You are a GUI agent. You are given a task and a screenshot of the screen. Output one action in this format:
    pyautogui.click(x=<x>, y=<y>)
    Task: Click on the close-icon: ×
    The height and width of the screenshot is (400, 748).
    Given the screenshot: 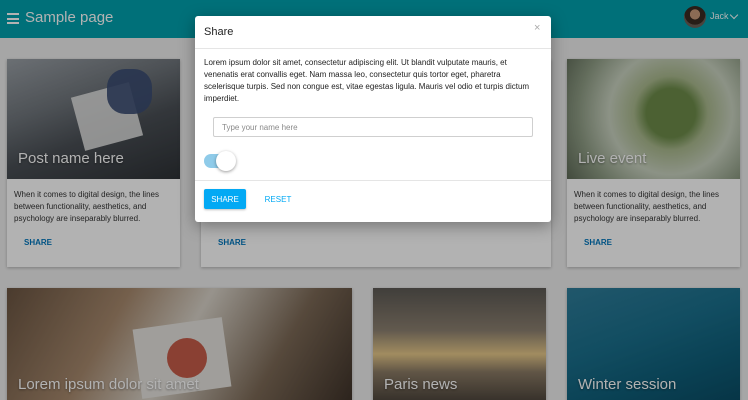 What is the action you would take?
    pyautogui.click(x=537, y=28)
    